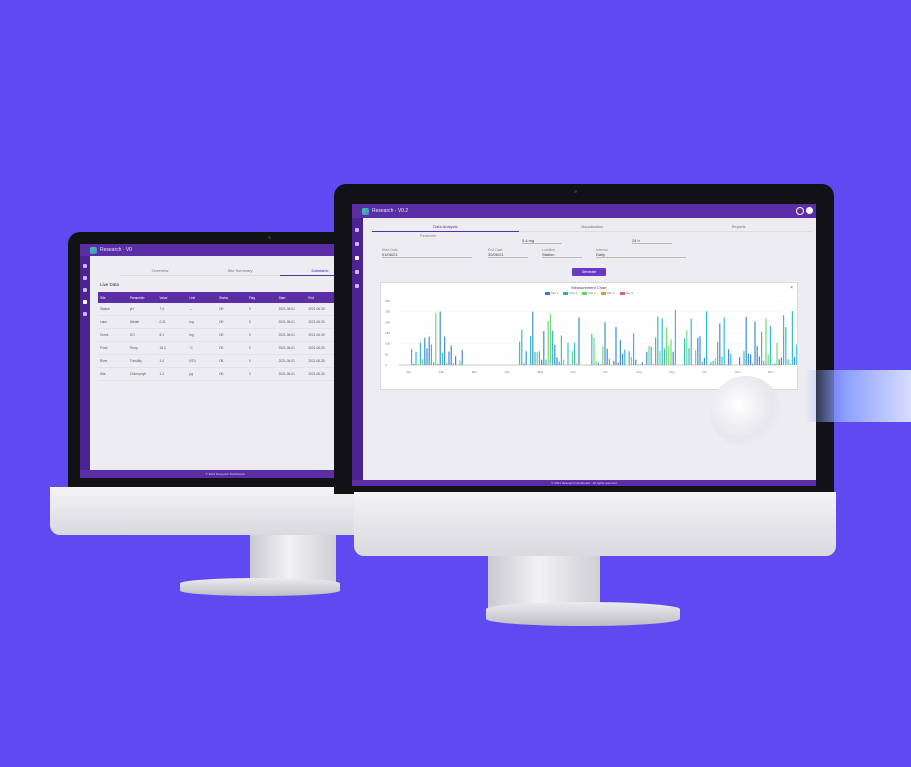 This screenshot has height=767, width=911. I want to click on table-cell: Creek, so click(113, 335).